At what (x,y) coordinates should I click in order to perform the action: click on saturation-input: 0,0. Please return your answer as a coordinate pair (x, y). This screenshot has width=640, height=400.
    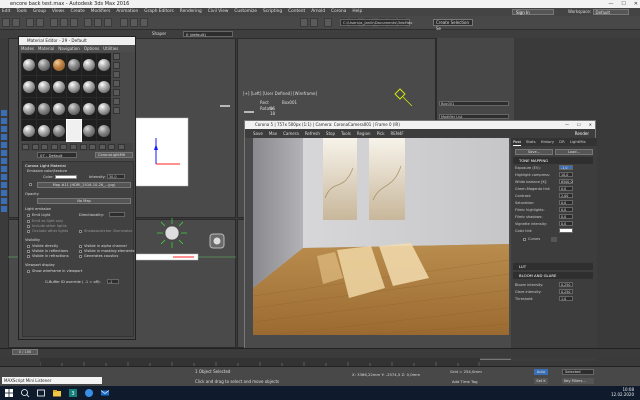
    Looking at the image, I should click on (566, 202).